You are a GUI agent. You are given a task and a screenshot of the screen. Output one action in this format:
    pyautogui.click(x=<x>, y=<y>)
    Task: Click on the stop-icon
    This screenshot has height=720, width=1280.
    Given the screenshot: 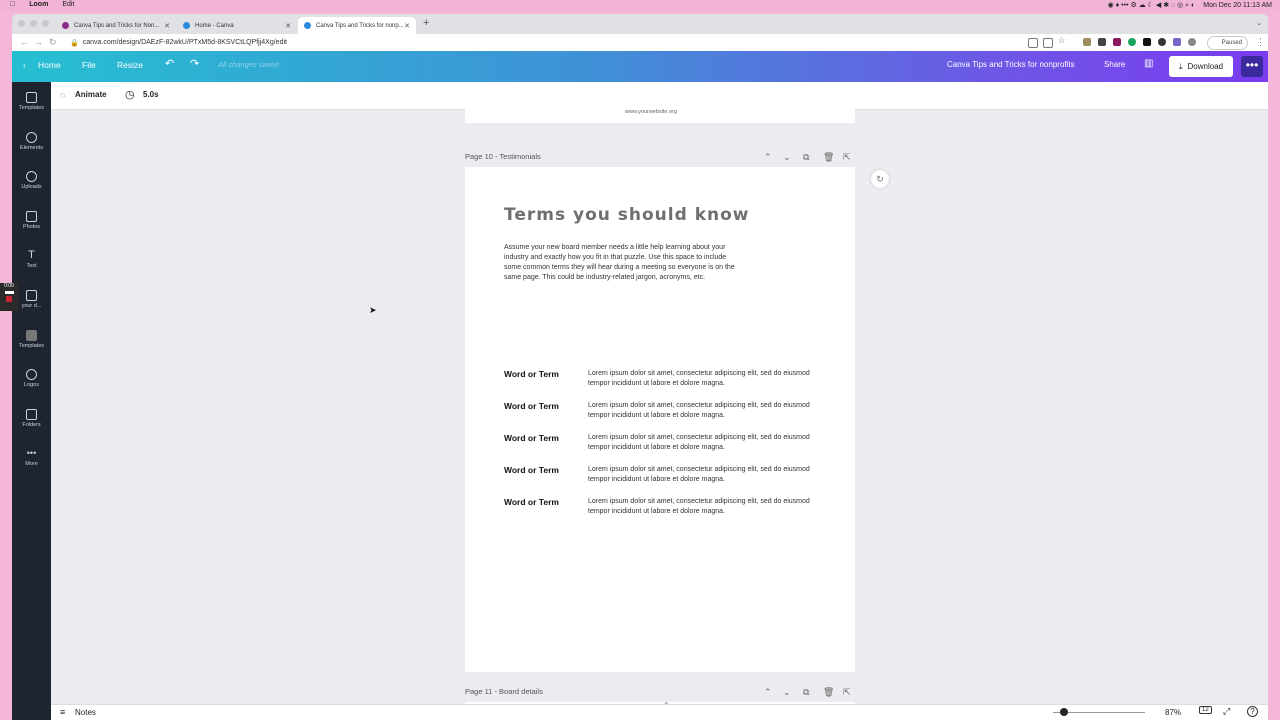 What is the action you would take?
    pyautogui.click(x=9, y=299)
    